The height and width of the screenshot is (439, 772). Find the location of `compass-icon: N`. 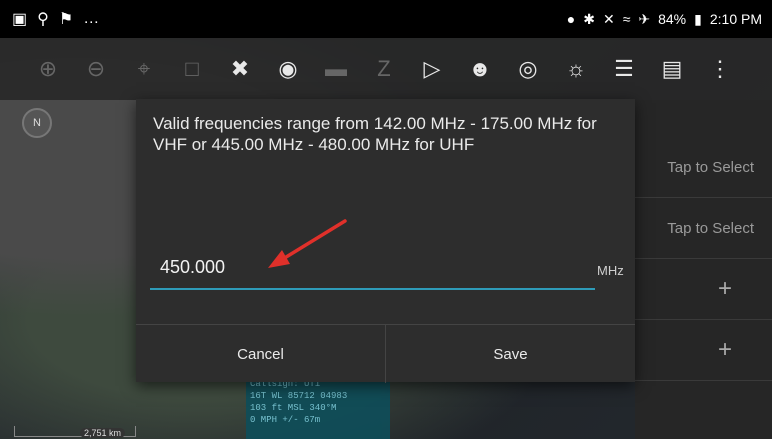

compass-icon: N is located at coordinates (37, 123).